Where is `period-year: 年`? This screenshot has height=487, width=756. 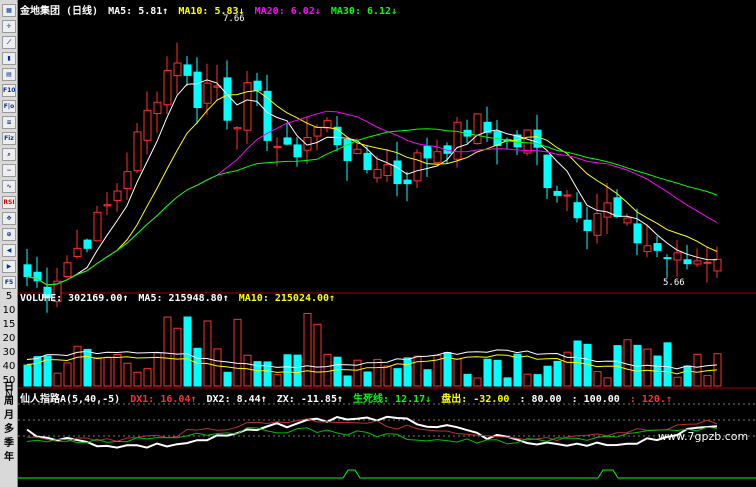
period-year: 年 is located at coordinates (9, 455).